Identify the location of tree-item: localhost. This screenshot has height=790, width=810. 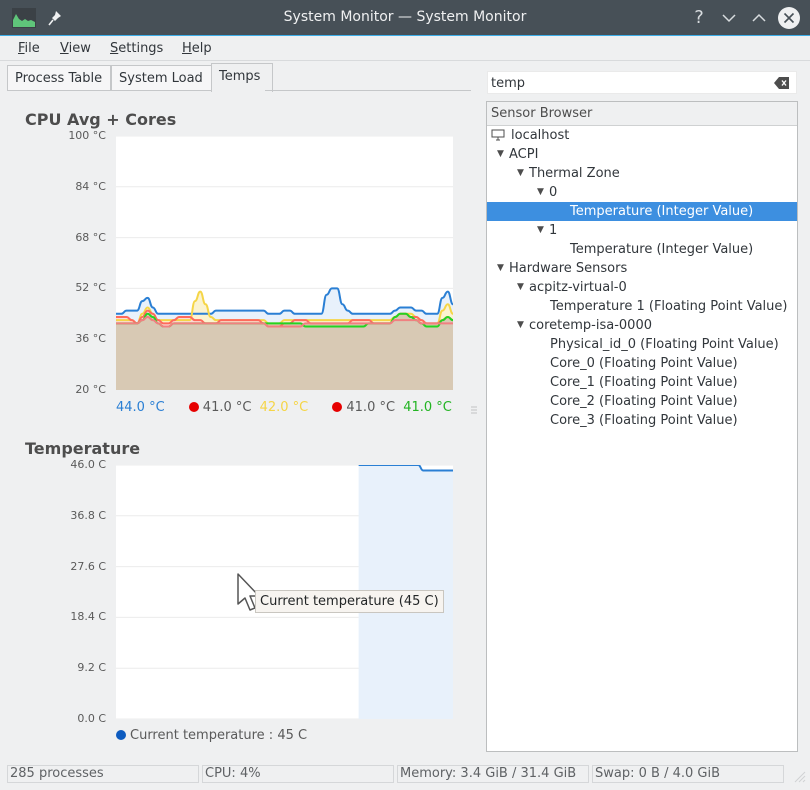
(642, 135).